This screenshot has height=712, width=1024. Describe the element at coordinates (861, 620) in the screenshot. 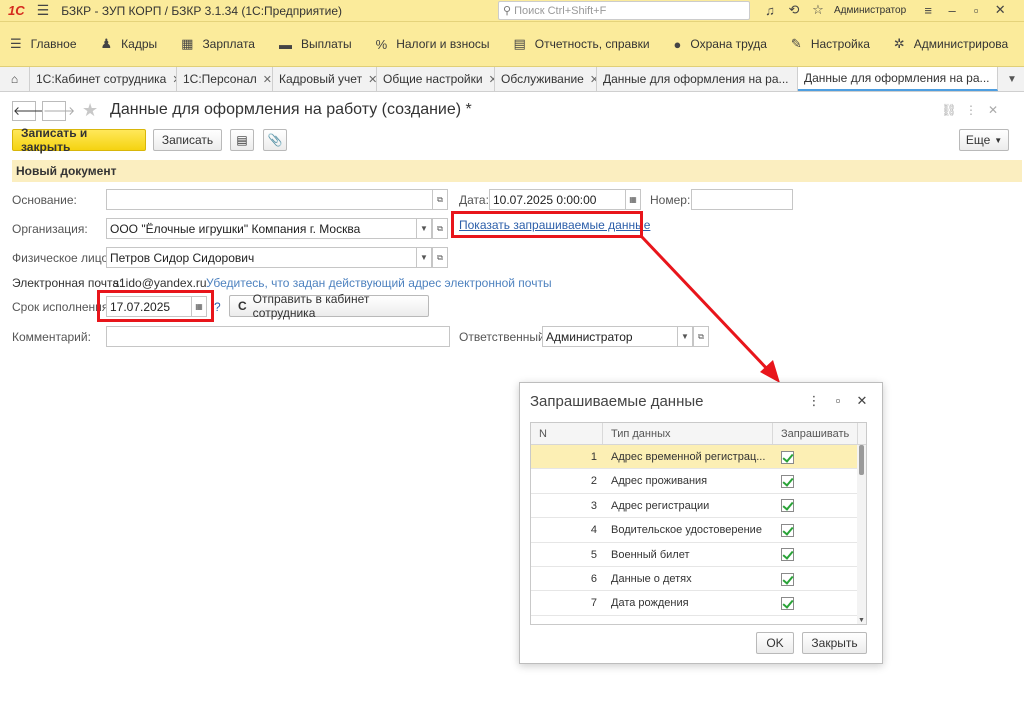

I see `scroll-down-icon: ▼` at that location.